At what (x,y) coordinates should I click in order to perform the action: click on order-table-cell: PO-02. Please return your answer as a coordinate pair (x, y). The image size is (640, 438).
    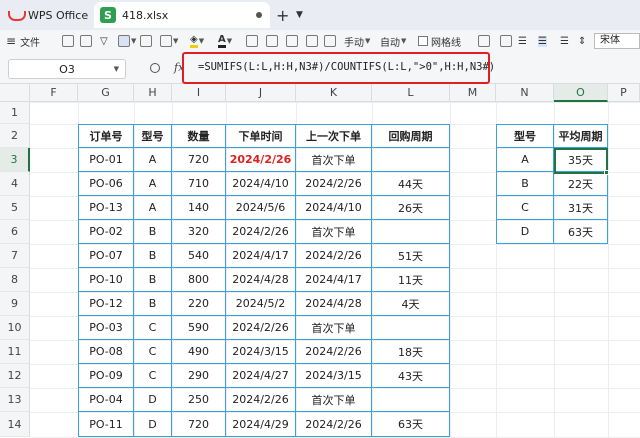
    Looking at the image, I should click on (106, 232).